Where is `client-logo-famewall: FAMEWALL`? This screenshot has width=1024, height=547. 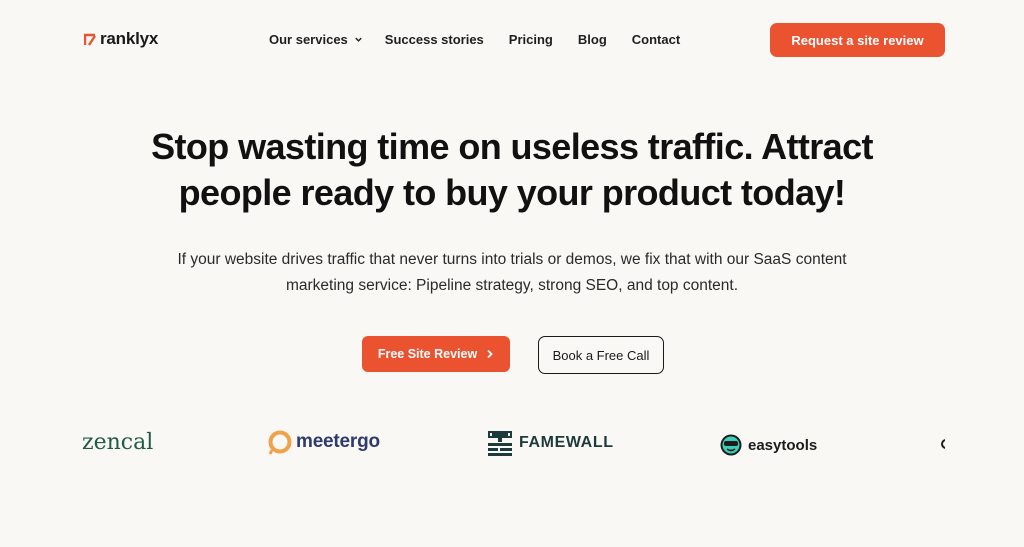 client-logo-famewall: FAMEWALL is located at coordinates (550, 443).